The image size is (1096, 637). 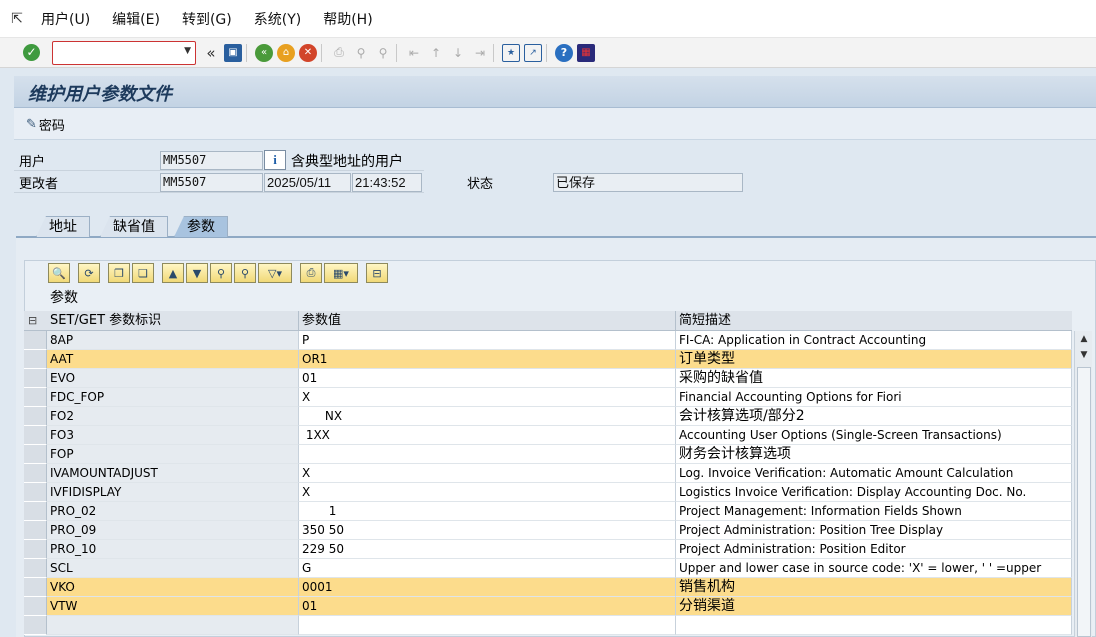 What do you see at coordinates (201, 226) in the screenshot?
I see `tab-parameters: 参数` at bounding box center [201, 226].